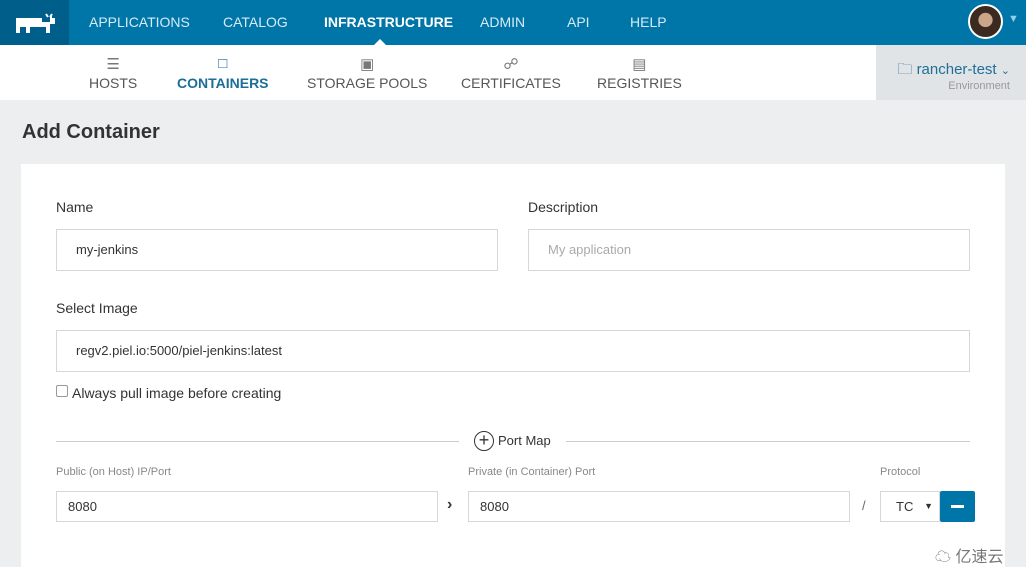  I want to click on nav-help: HELP, so click(648, 22).